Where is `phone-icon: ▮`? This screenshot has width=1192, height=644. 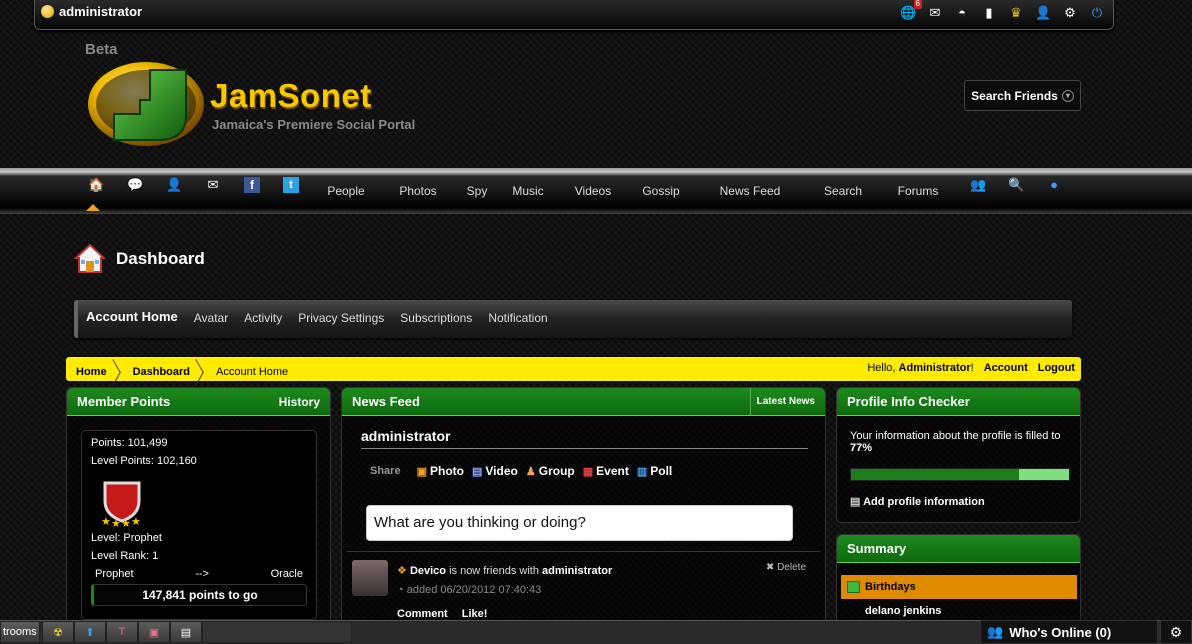
phone-icon: ▮ is located at coordinates (989, 13).